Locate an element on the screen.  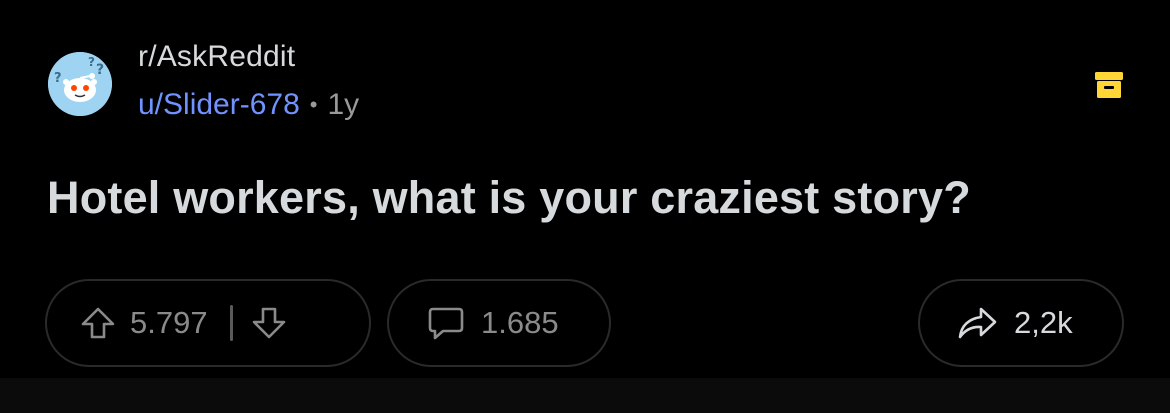
share-button: 2,2k is located at coordinates (1021, 323).